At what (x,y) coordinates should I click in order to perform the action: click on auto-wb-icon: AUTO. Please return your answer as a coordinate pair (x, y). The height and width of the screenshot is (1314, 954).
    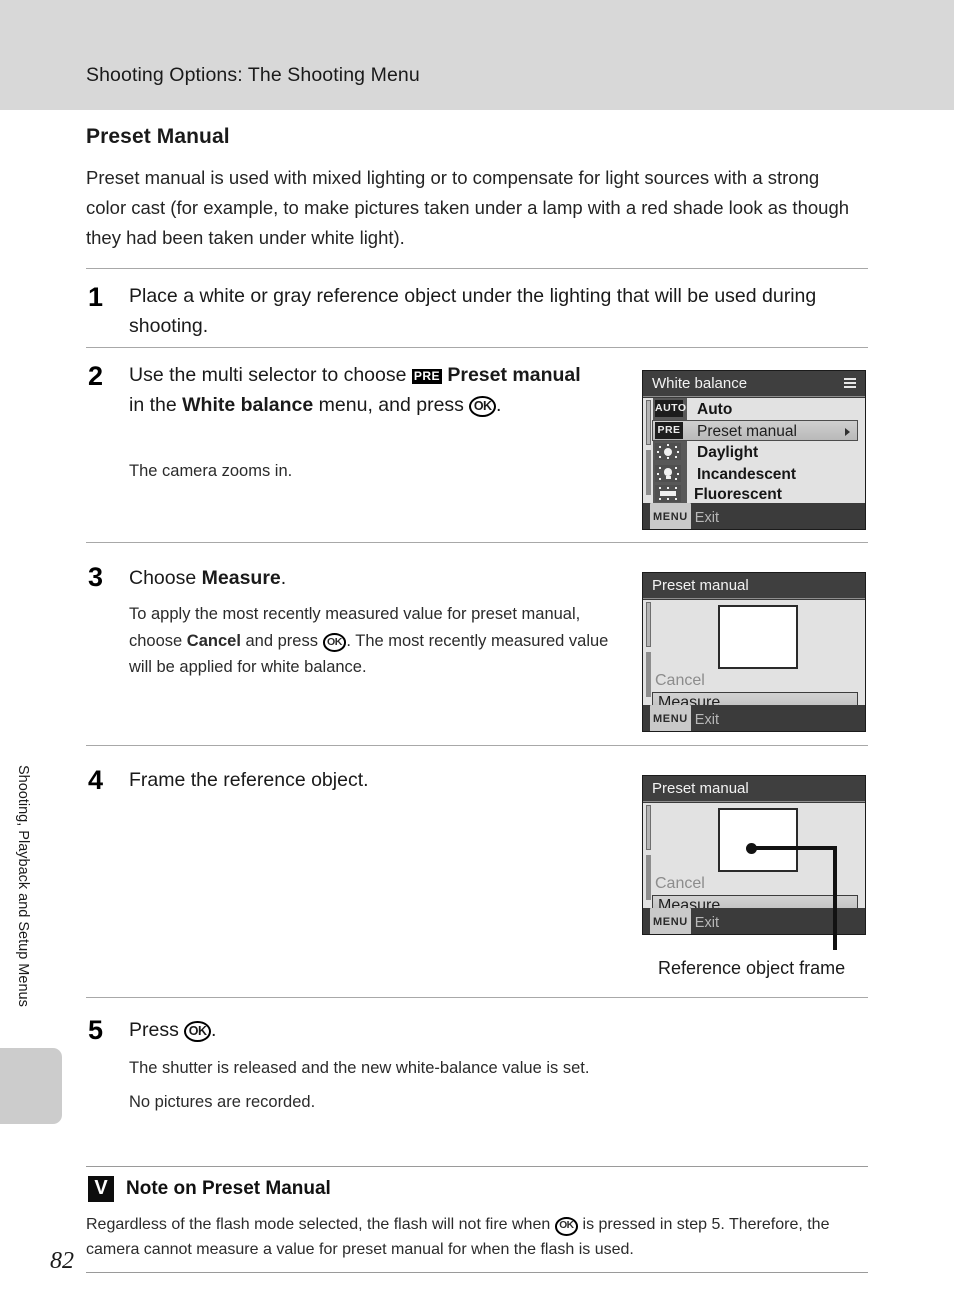
    Looking at the image, I should click on (670, 409).